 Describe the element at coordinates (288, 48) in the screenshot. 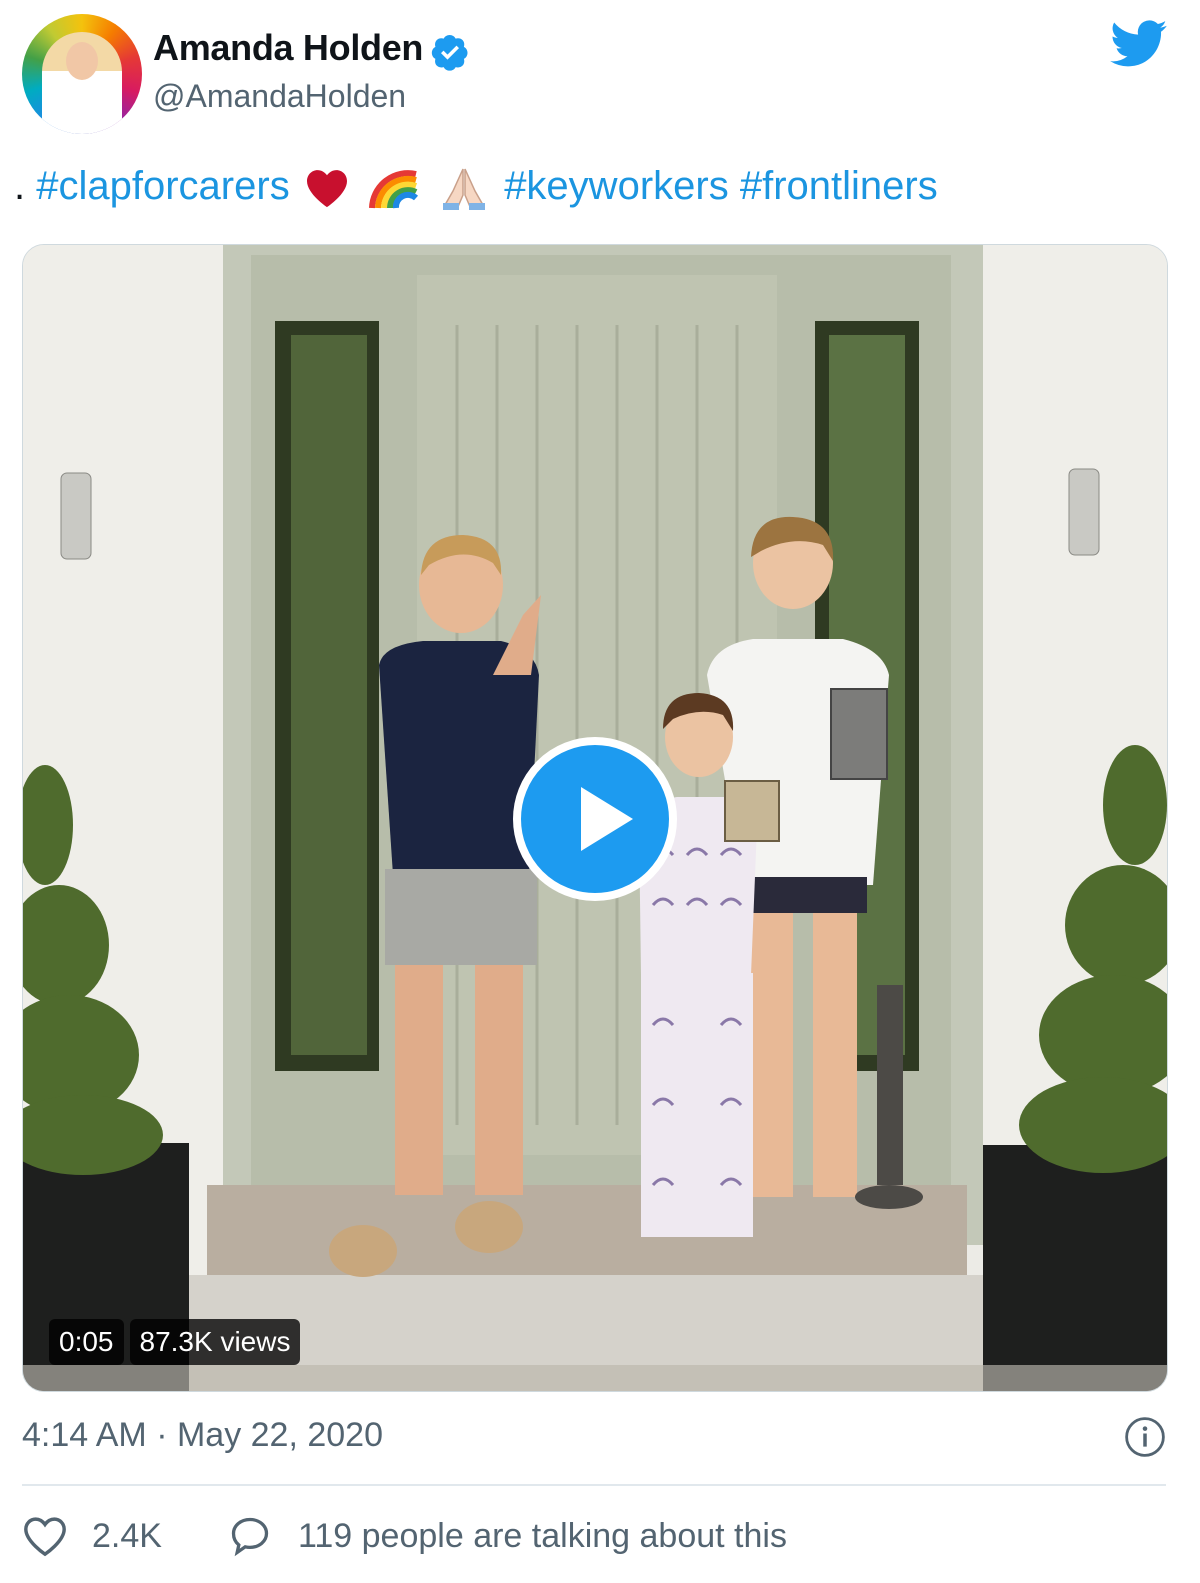

I see `display-name: Amanda Holden` at that location.